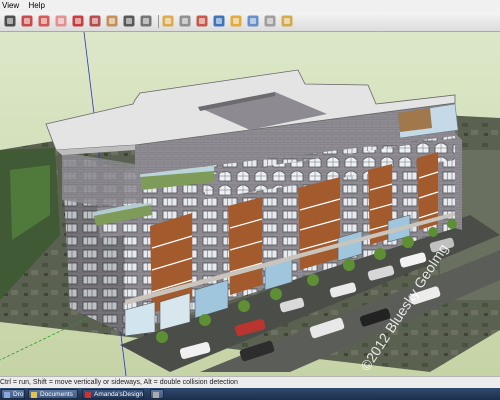  I want to click on extensions-icon, so click(253, 21).